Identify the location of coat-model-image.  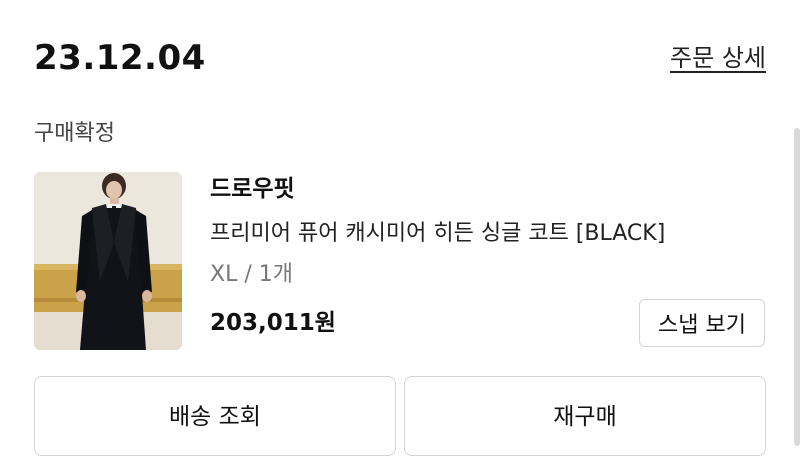
(108, 261).